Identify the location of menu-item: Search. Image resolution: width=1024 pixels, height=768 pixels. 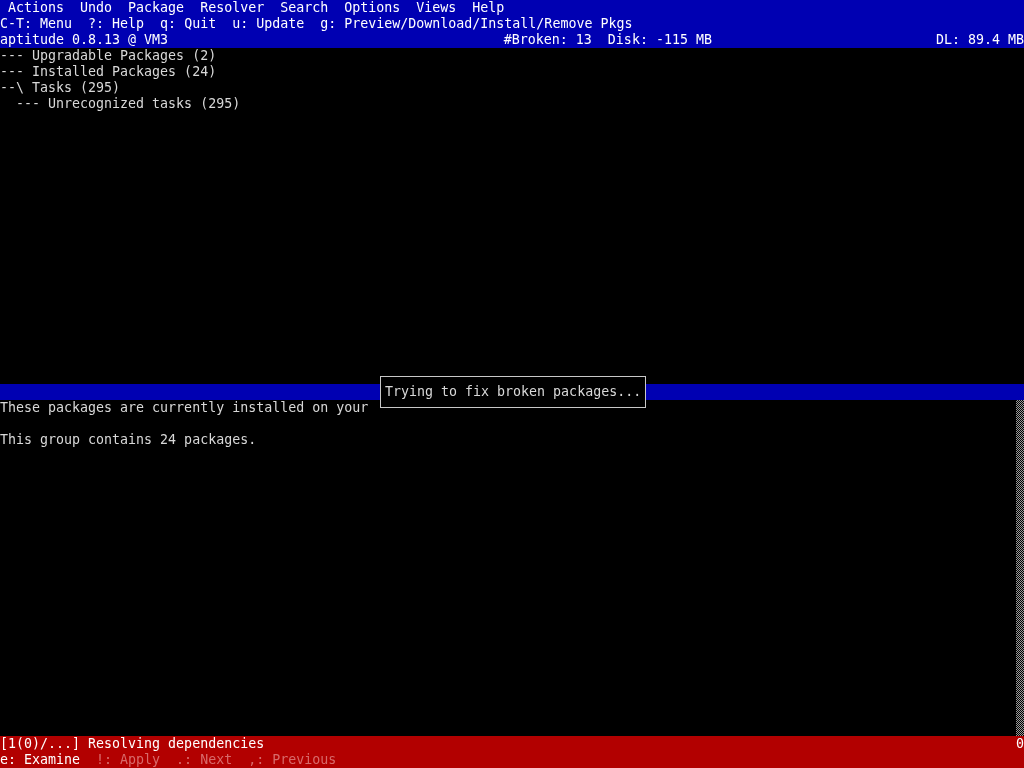
(304, 8).